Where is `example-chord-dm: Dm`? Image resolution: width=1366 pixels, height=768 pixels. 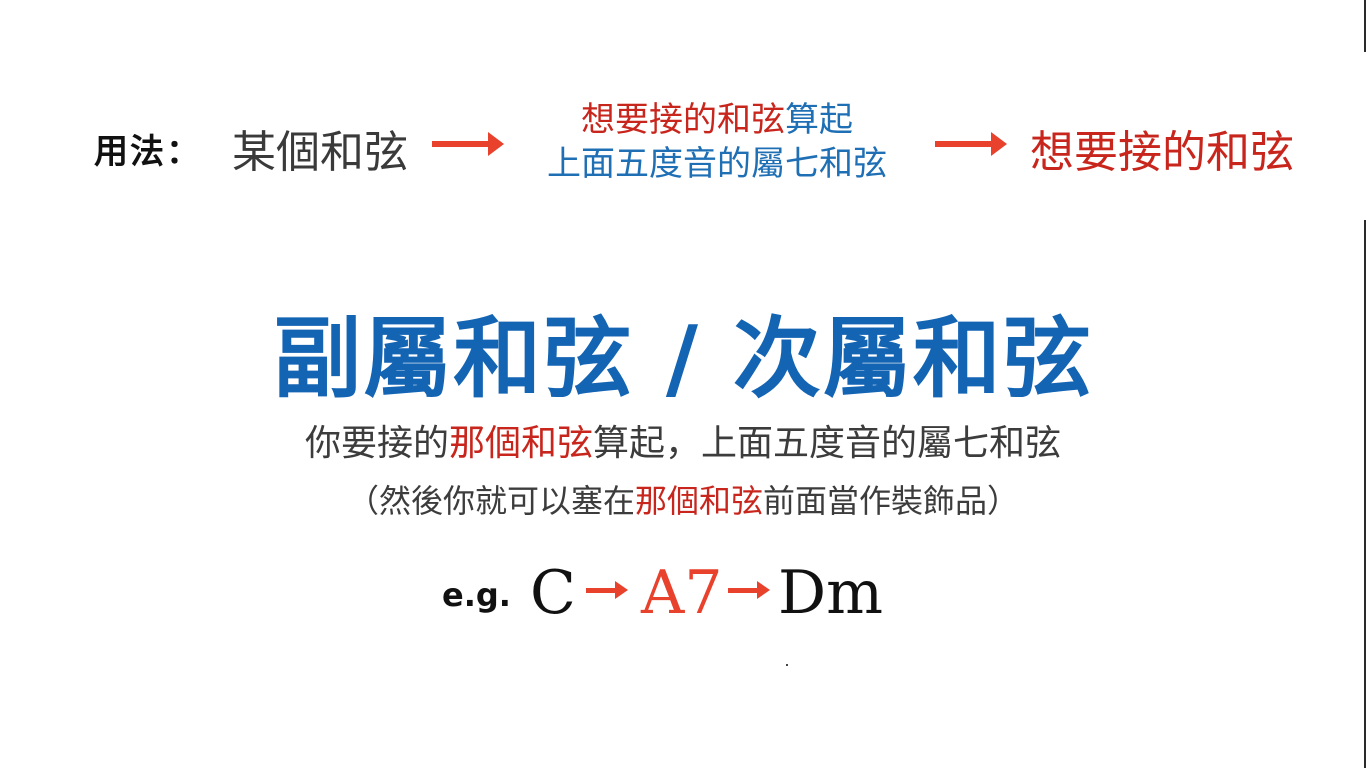 example-chord-dm: Dm is located at coordinates (830, 593).